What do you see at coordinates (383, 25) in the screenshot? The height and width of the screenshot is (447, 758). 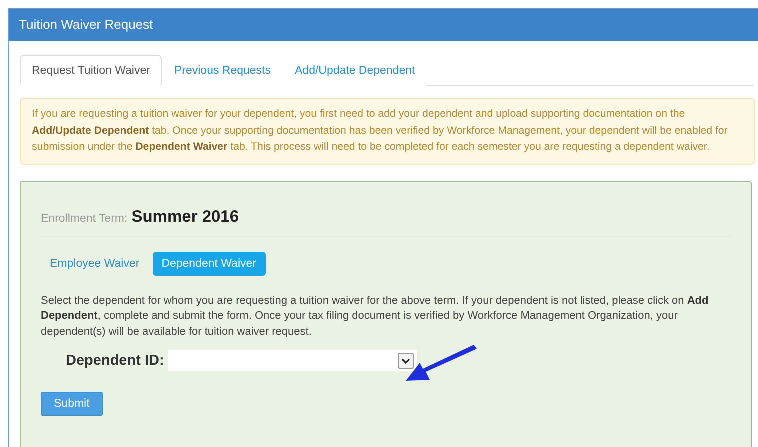 I see `panel-title: Tuition Waiver Request` at bounding box center [383, 25].